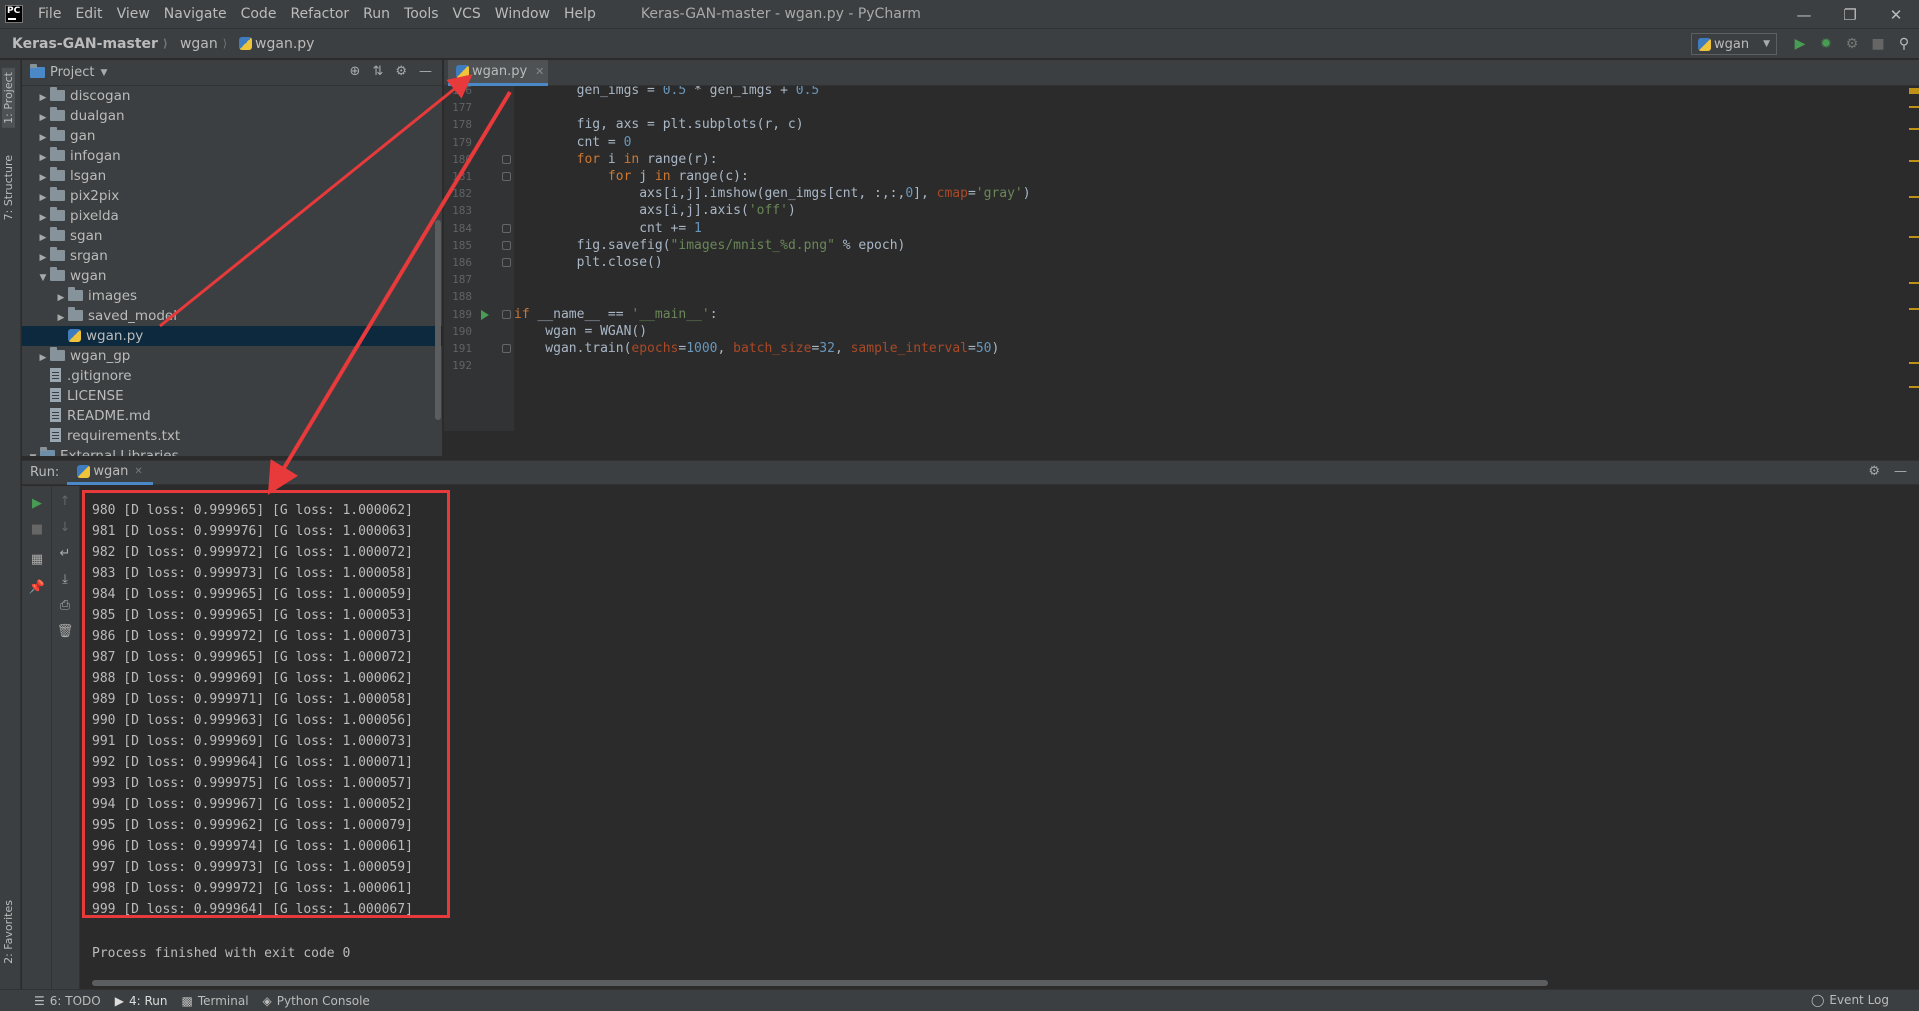 The width and height of the screenshot is (1919, 1011). Describe the element at coordinates (37, 559) in the screenshot. I see `restore-layout-icon: ▦` at that location.